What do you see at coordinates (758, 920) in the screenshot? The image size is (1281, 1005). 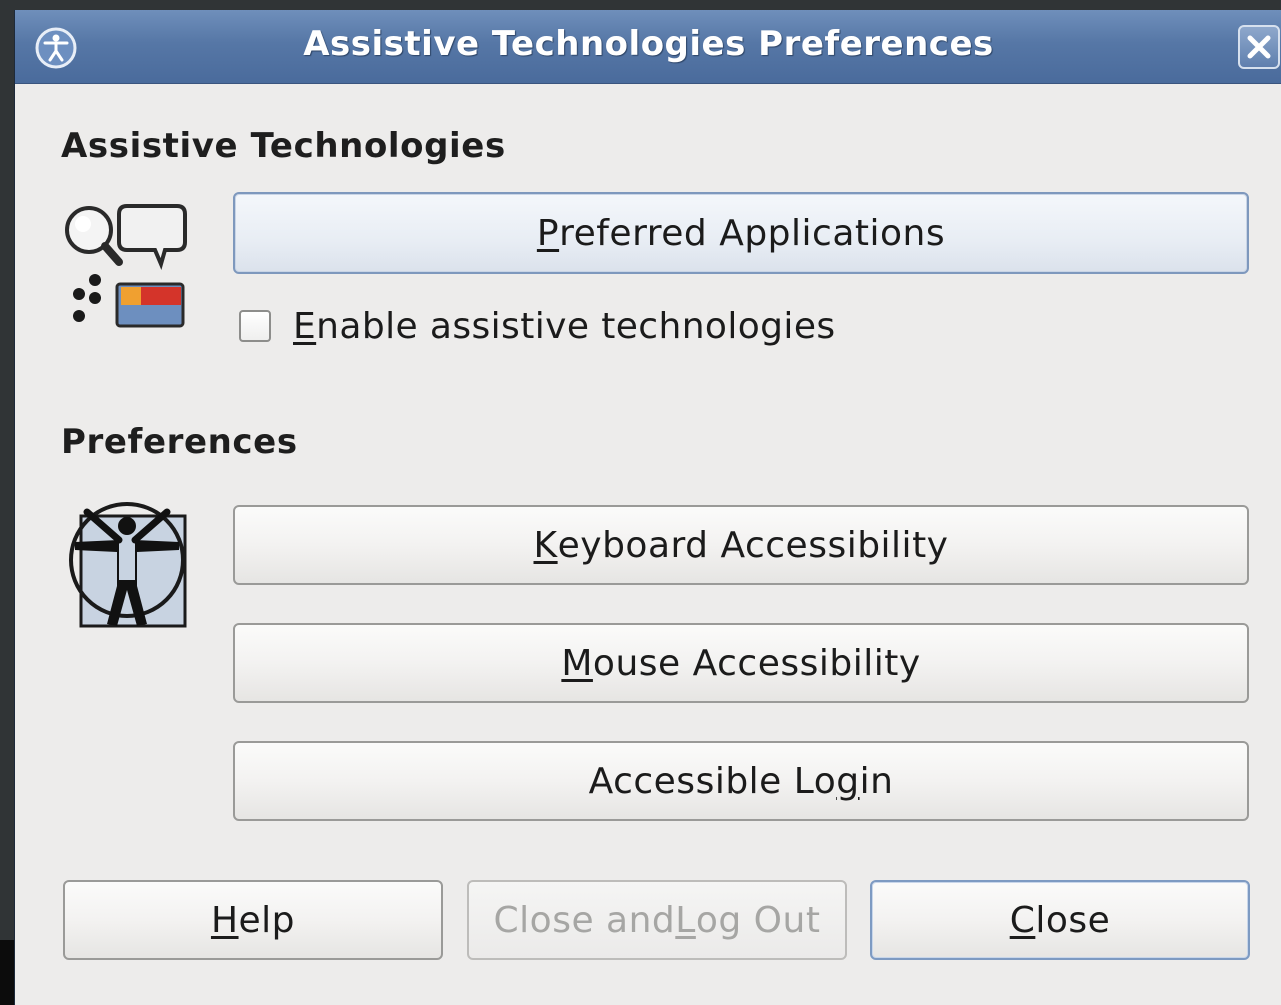 I see `close-logout-label-post: og Out` at bounding box center [758, 920].